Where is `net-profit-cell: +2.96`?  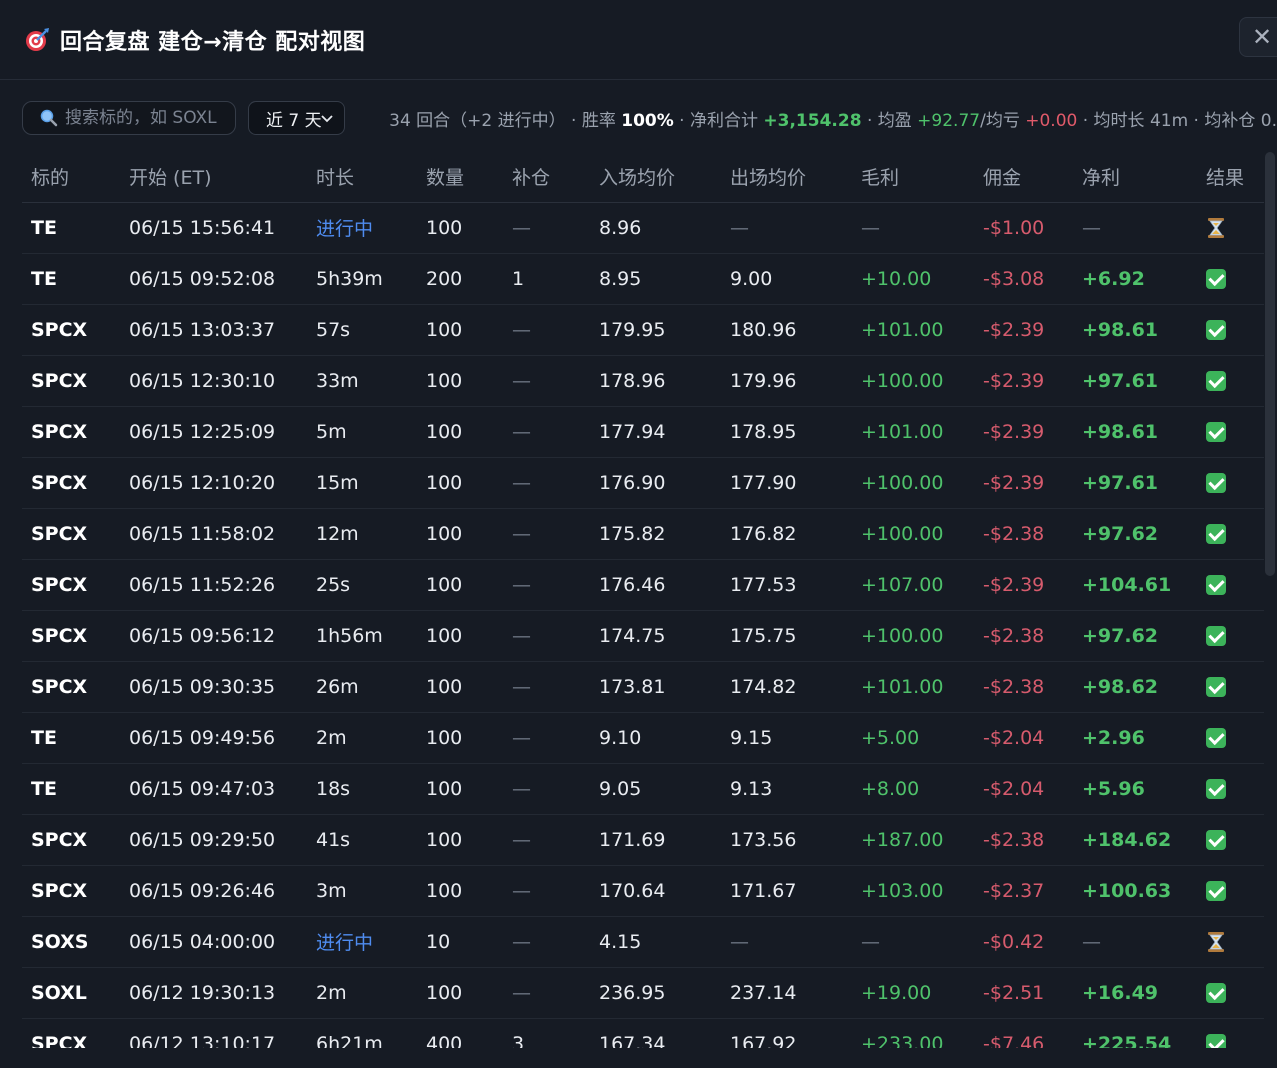
net-profit-cell: +2.96 is located at coordinates (1135, 738).